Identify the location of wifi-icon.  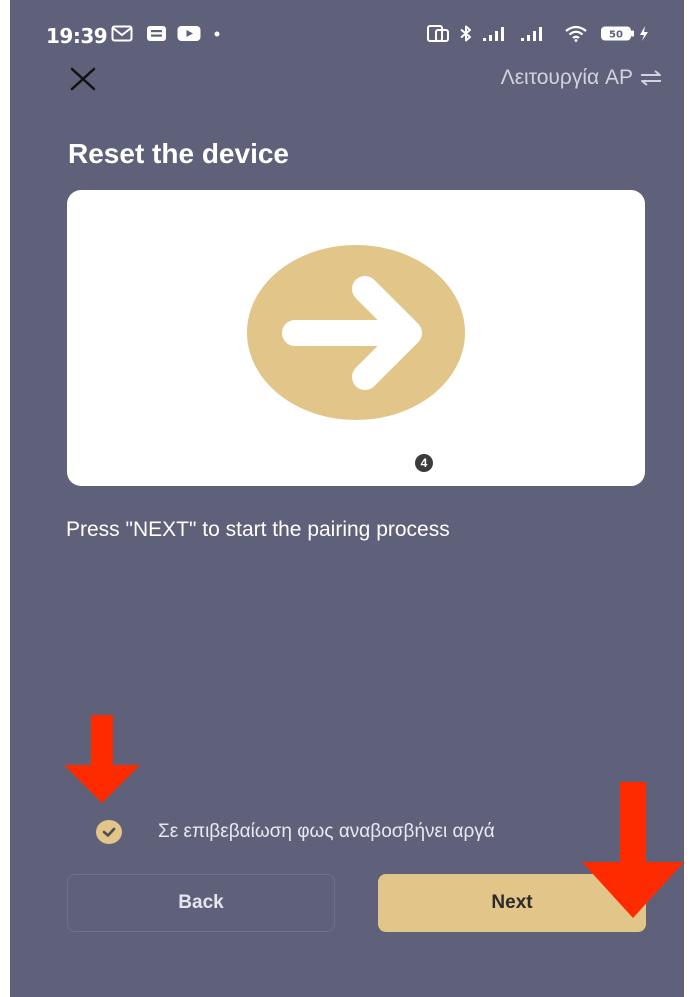
(576, 33).